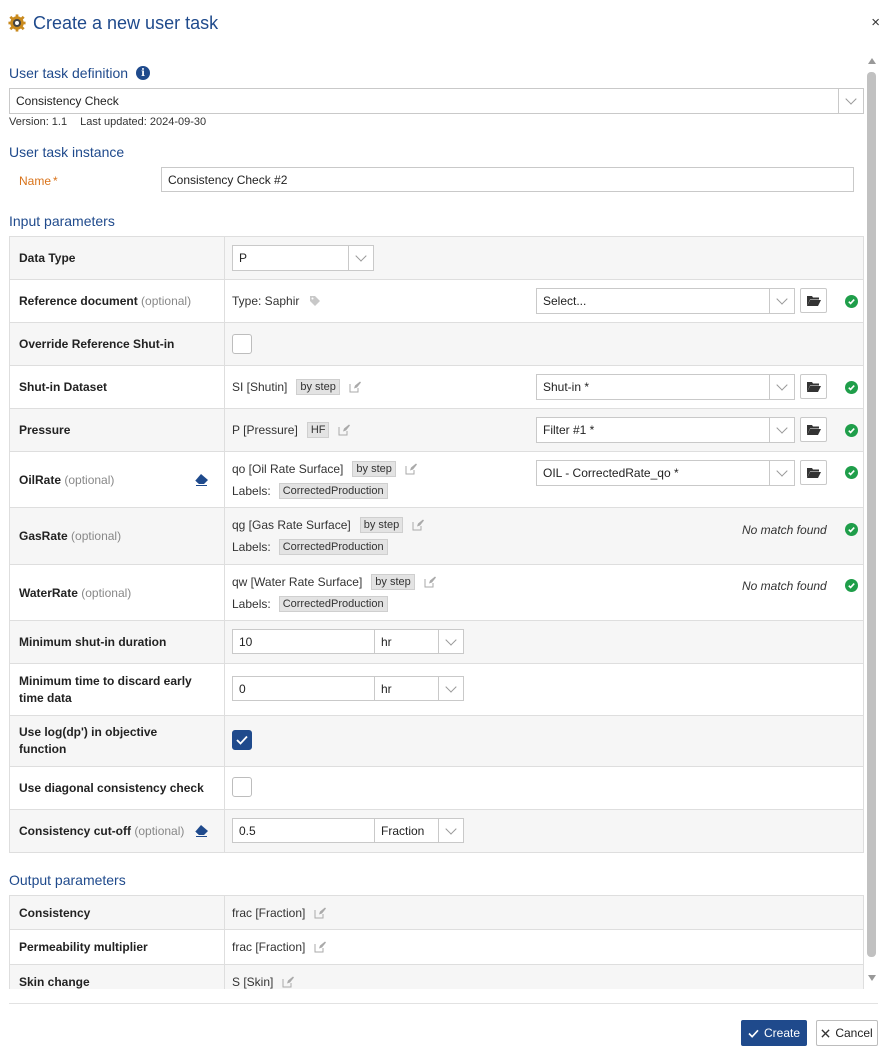 Image resolution: width=884 pixels, height=1054 pixels. What do you see at coordinates (105, 681) in the screenshot?
I see `param-label-line: Minimum time to discard early` at bounding box center [105, 681].